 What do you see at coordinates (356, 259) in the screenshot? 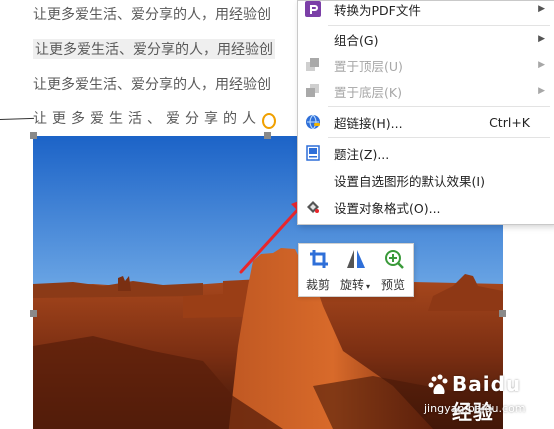
I see `rotate-icon` at bounding box center [356, 259].